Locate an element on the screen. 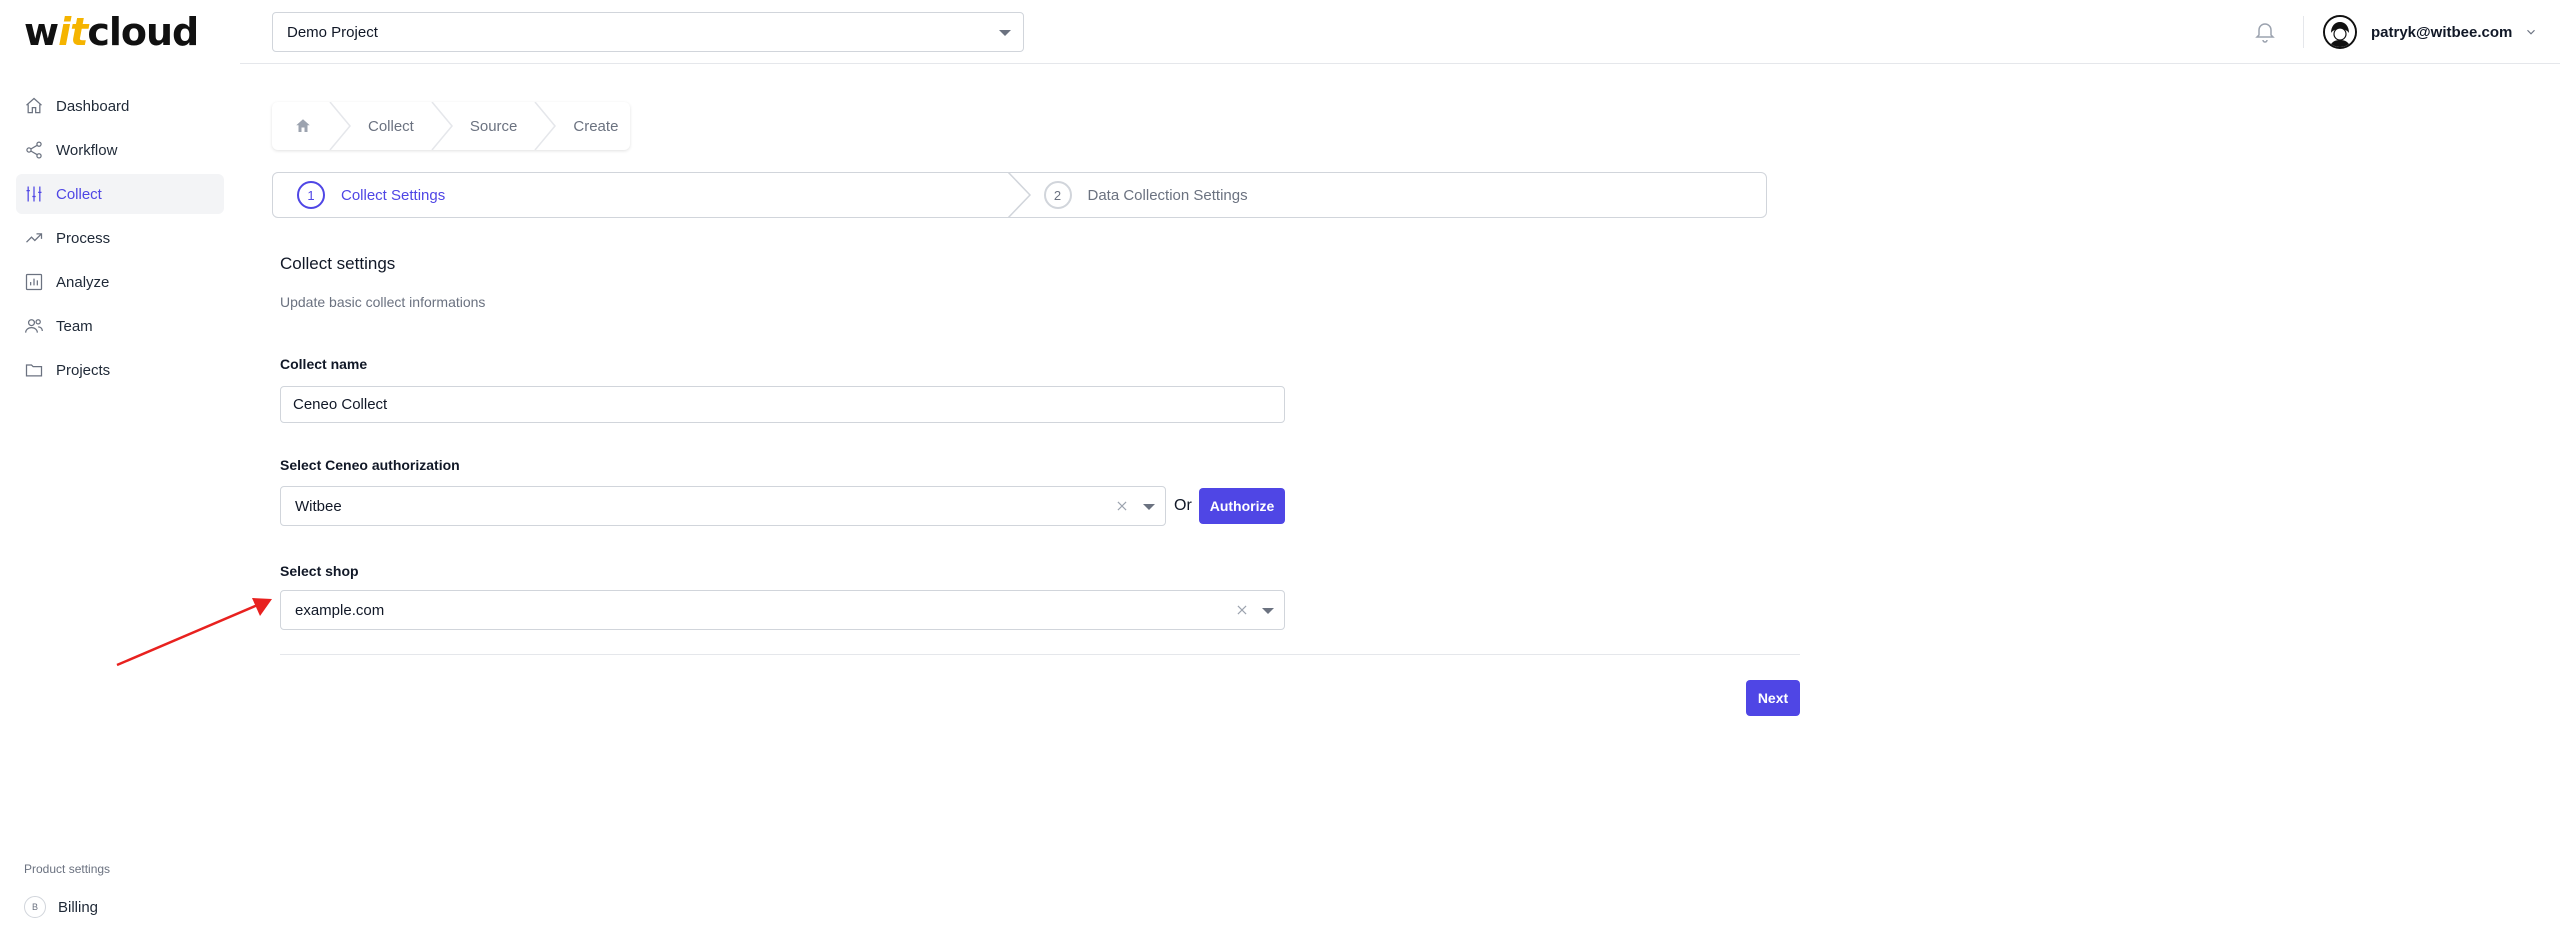 The width and height of the screenshot is (2560, 945). authorization-select: Witbee is located at coordinates (723, 506).